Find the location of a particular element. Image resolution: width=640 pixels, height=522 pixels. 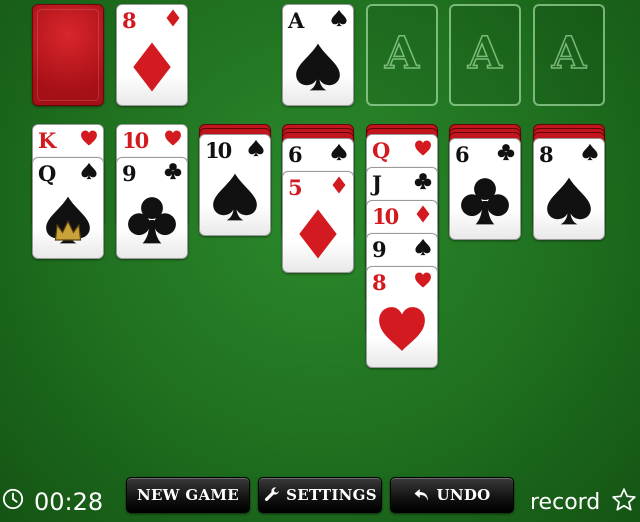

undo-label: UNDO is located at coordinates (463, 495).